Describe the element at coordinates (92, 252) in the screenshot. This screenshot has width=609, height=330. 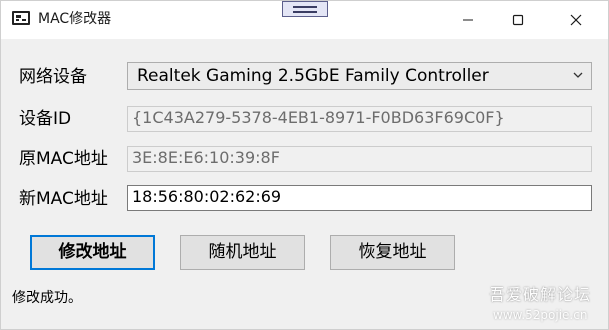
I see `modify-address-button: 修改地址` at that location.